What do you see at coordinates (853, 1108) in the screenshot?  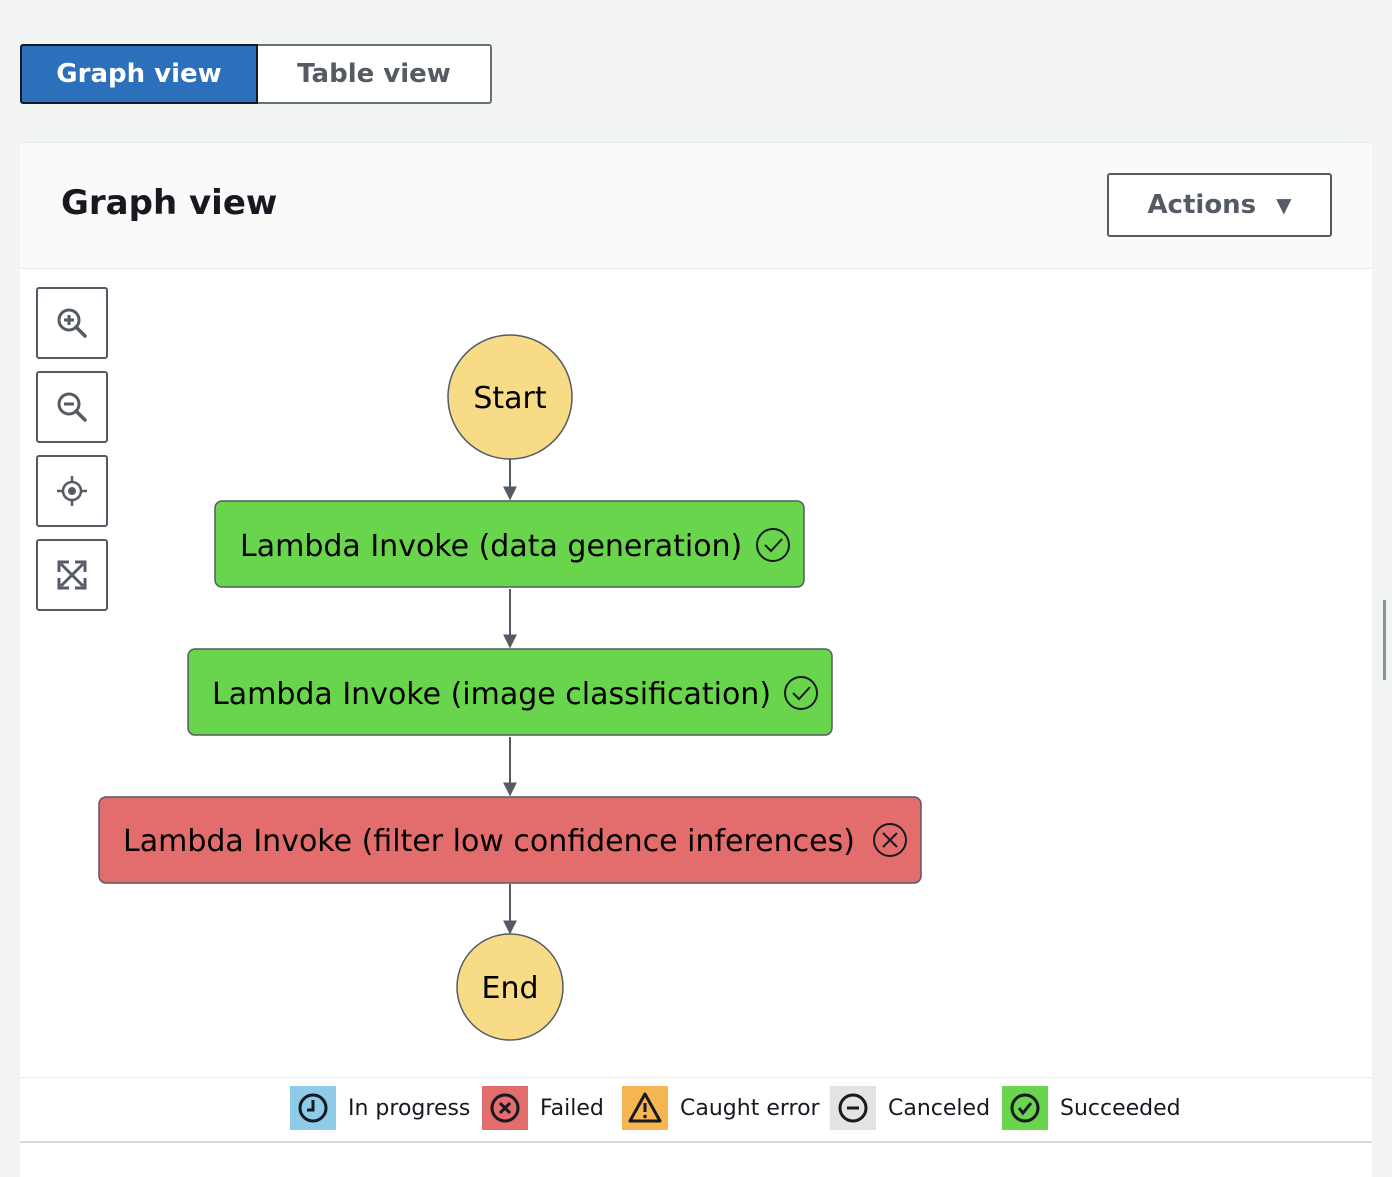 I see `minus-circle-icon` at bounding box center [853, 1108].